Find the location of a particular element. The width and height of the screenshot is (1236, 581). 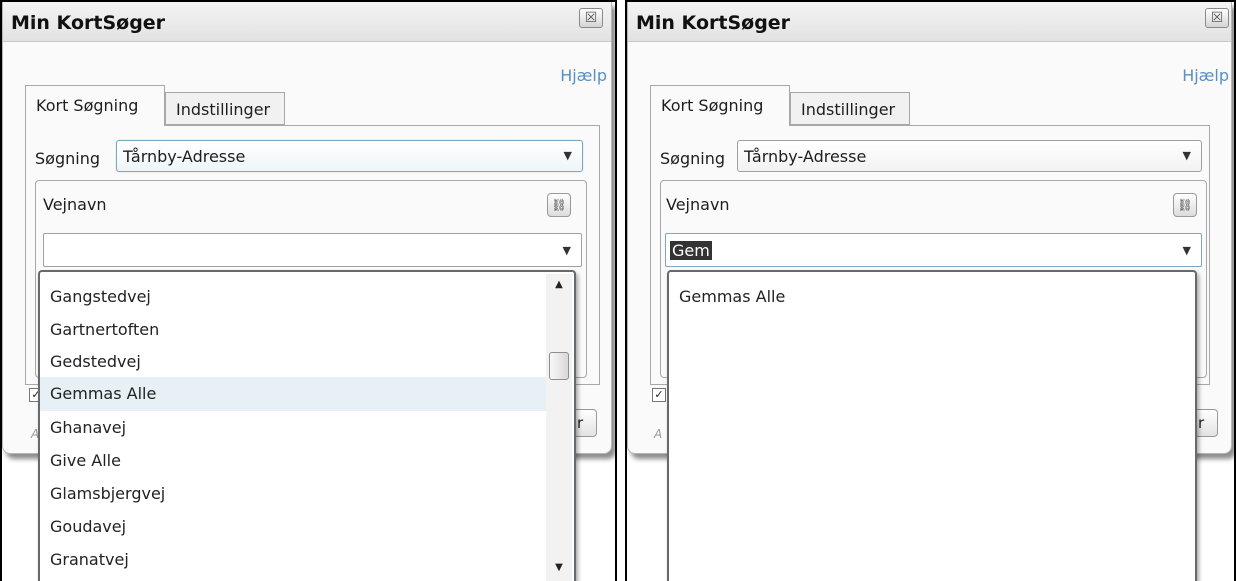

check-icon: ✓ is located at coordinates (659, 394).